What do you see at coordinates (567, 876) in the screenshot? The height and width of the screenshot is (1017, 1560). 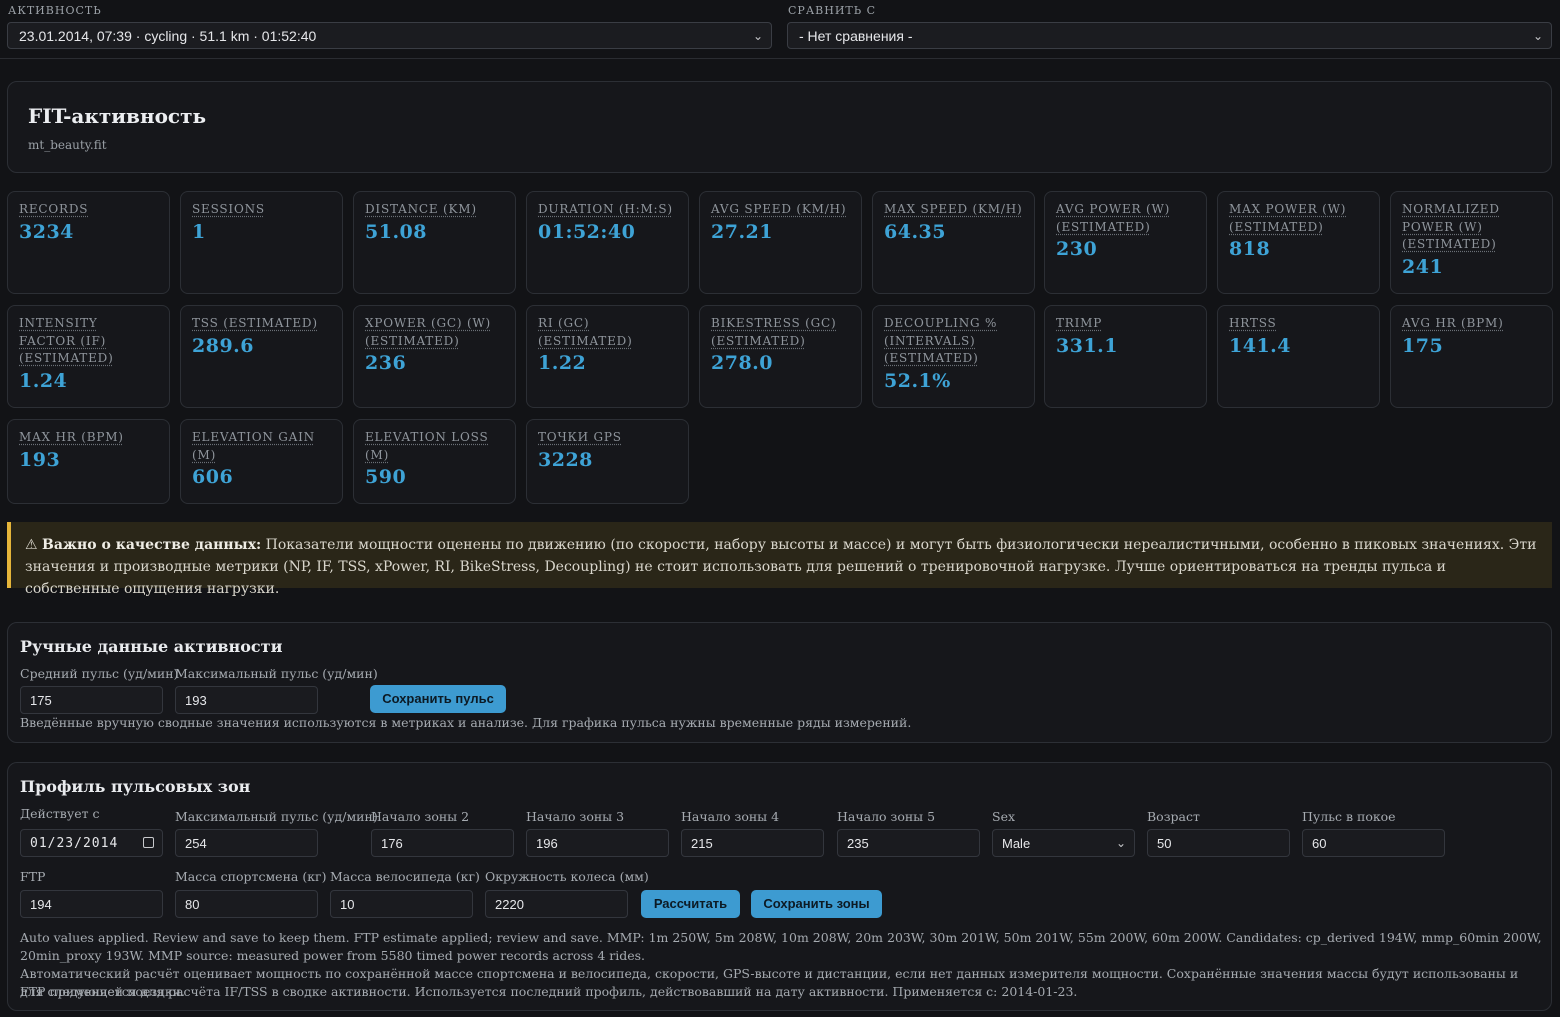 I see `wheel-label: Окружность колеса (мм)` at bounding box center [567, 876].